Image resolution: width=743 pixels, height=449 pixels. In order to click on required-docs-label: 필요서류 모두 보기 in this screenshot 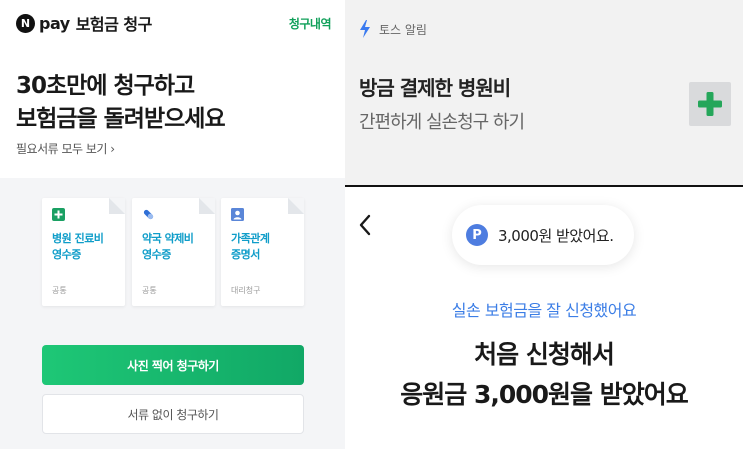, I will do `click(61, 149)`.